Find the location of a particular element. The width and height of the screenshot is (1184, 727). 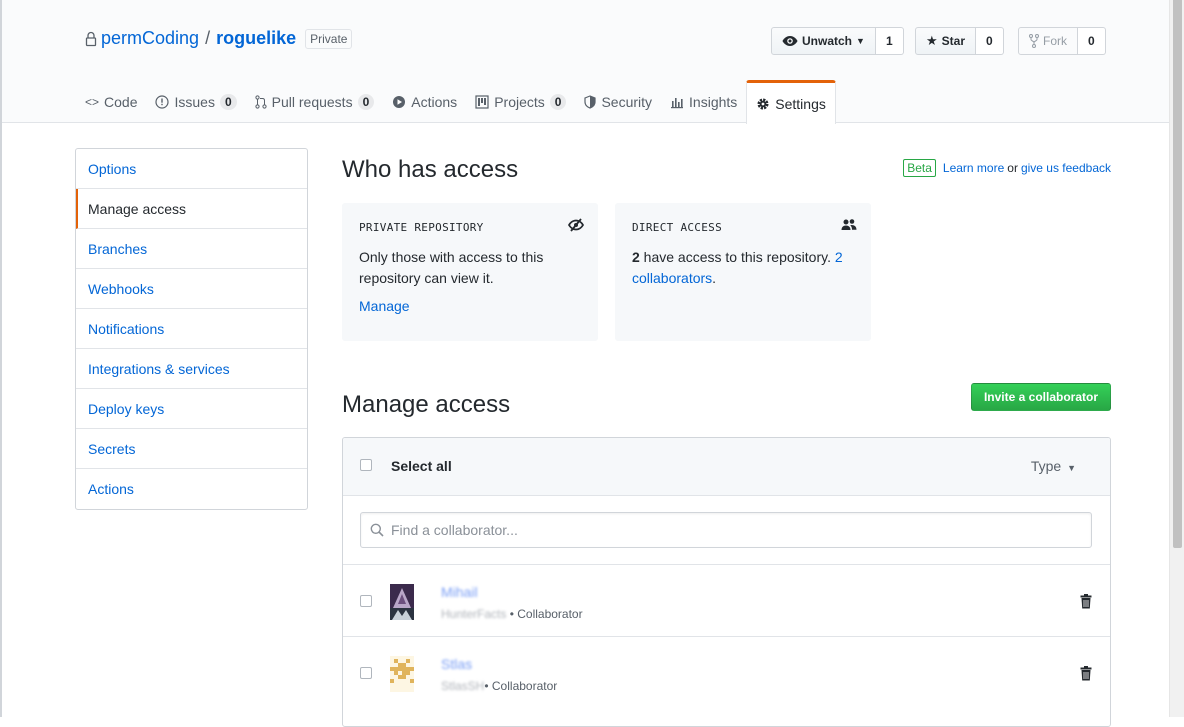

collaborator-meta: StlasSH• Collaborator is located at coordinates (499, 686).